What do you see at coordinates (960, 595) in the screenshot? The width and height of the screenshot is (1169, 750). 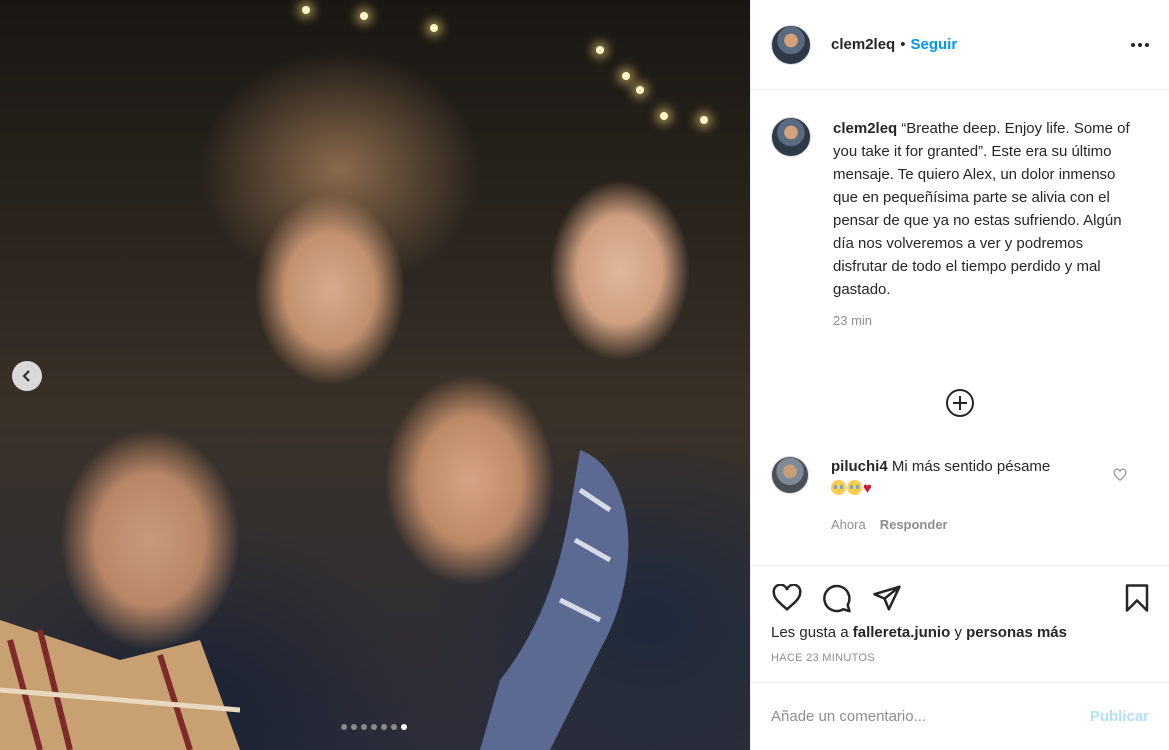 I see `action-bar` at bounding box center [960, 595].